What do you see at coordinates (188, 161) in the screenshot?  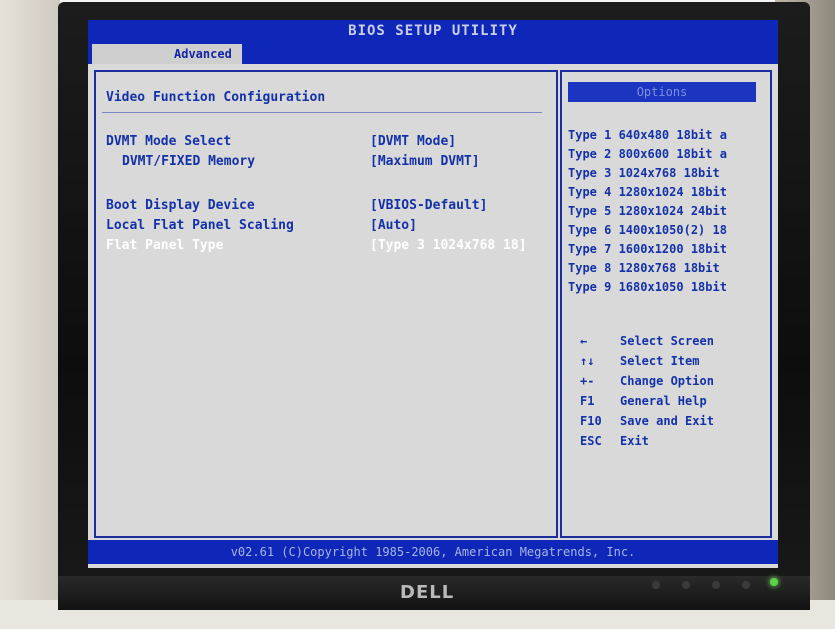 I see `setting-dvmt-memory-label: DVMT/FIXED Memory` at bounding box center [188, 161].